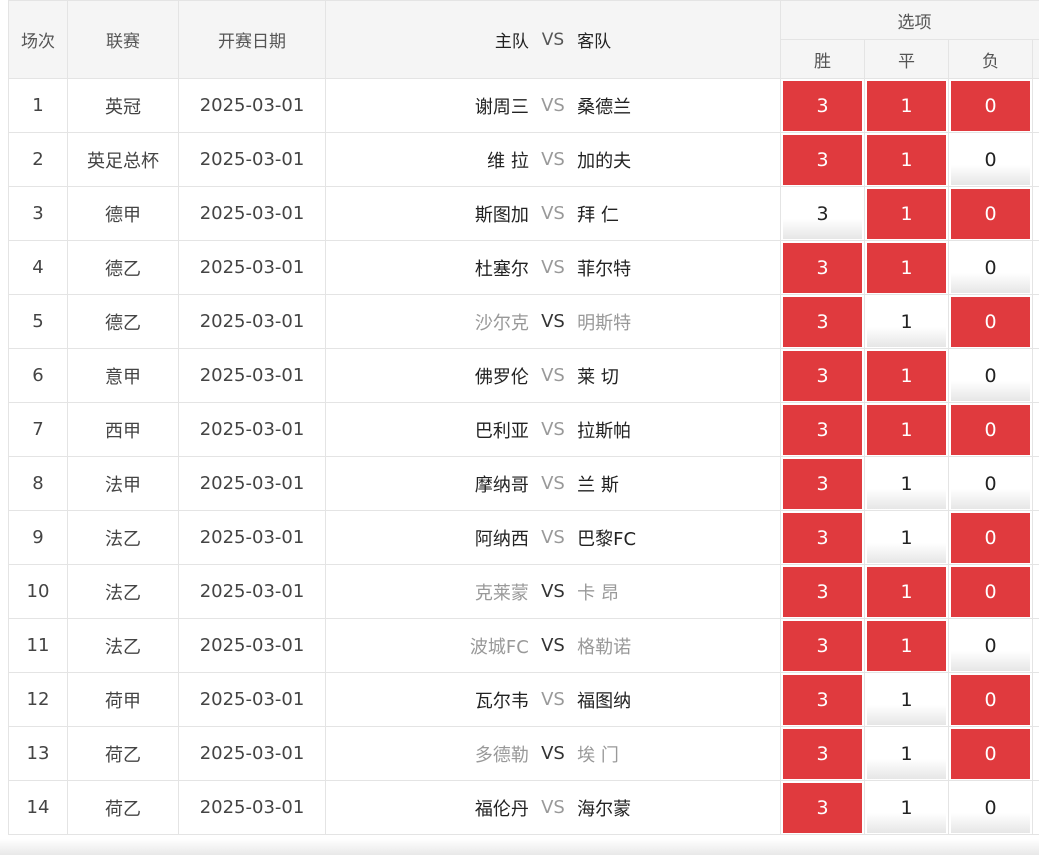 This screenshot has width=1039, height=855. Describe the element at coordinates (38, 753) in the screenshot. I see `match-number: 13` at that location.